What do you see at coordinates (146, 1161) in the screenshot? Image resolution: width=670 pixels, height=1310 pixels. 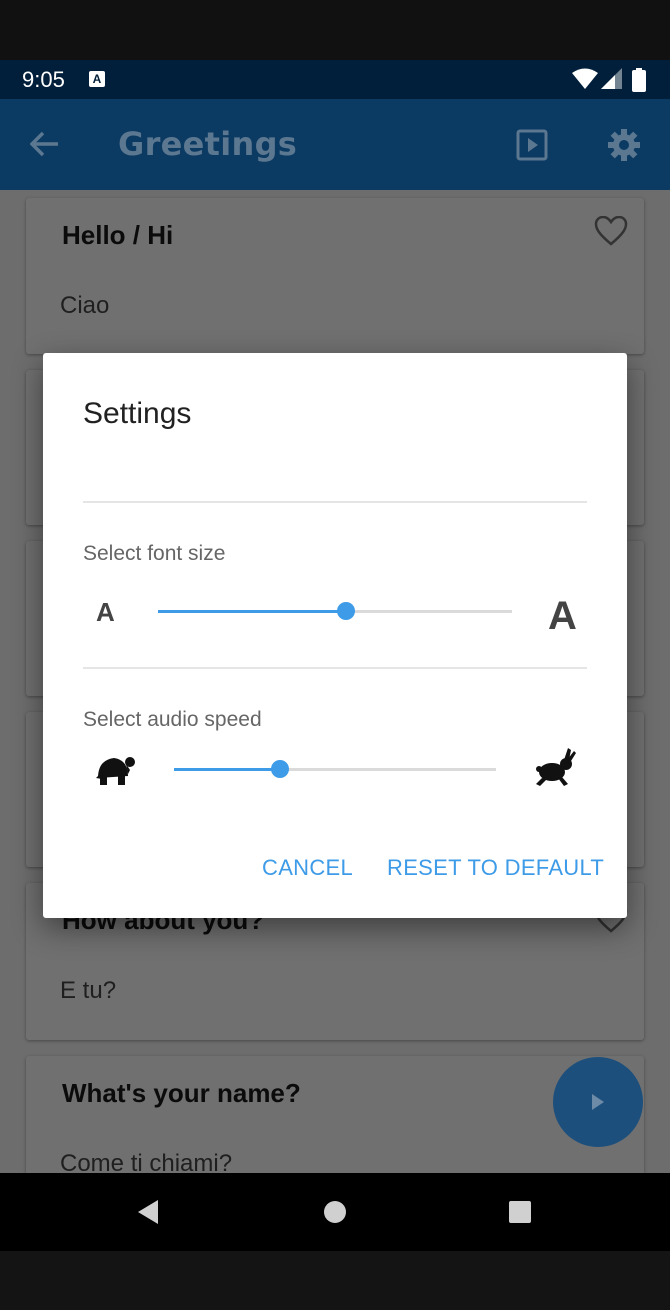 I see `phrase-italian: Come ti chiami?` at bounding box center [146, 1161].